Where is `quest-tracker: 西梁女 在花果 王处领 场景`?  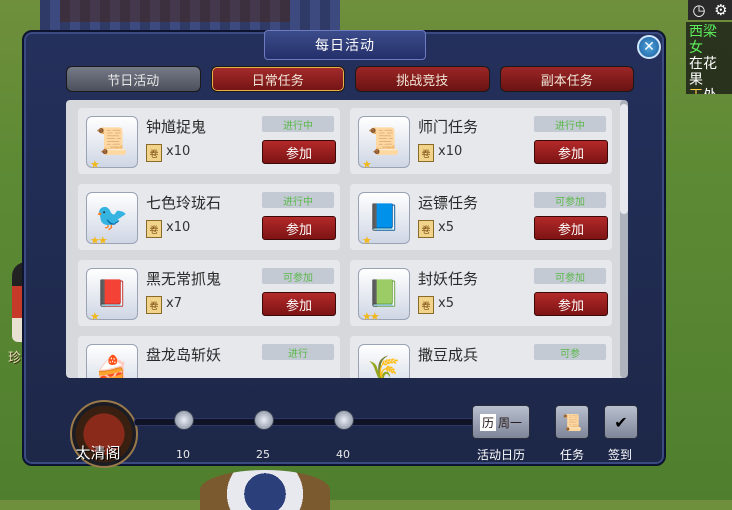 quest-tracker: 西梁女 在花果 王处领 场景 is located at coordinates (709, 58).